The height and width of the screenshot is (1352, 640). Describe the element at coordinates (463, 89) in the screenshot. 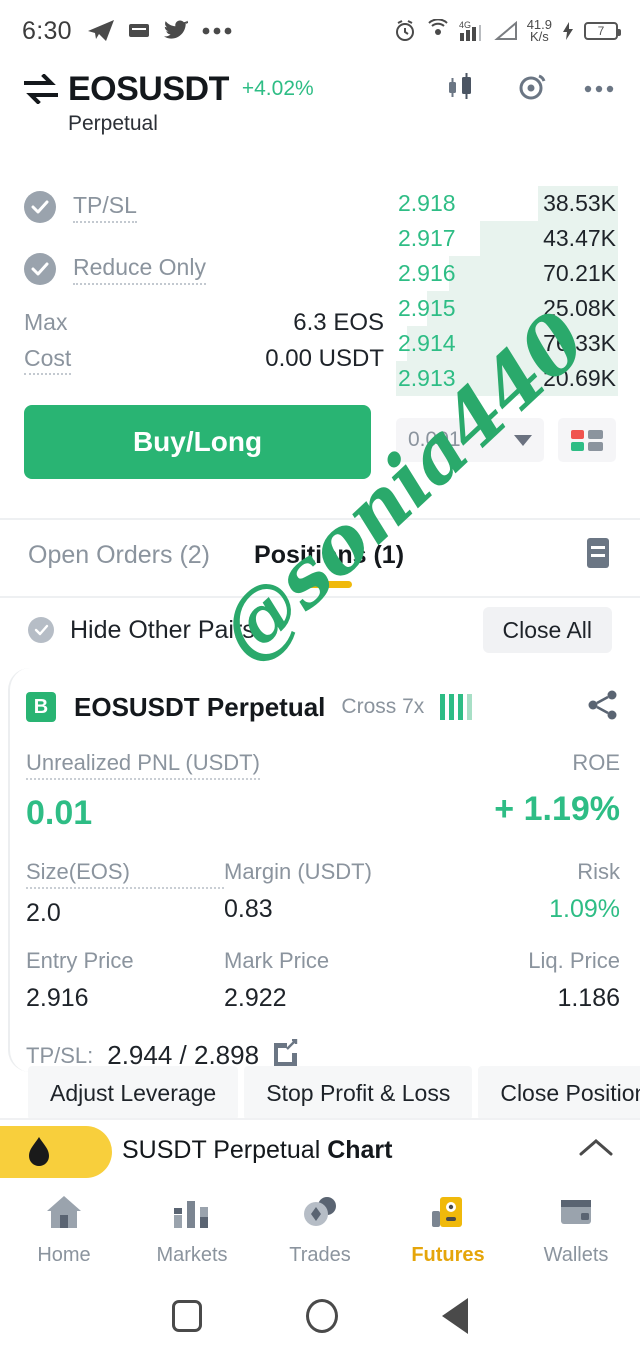

I see `candlestick-chart-icon` at that location.